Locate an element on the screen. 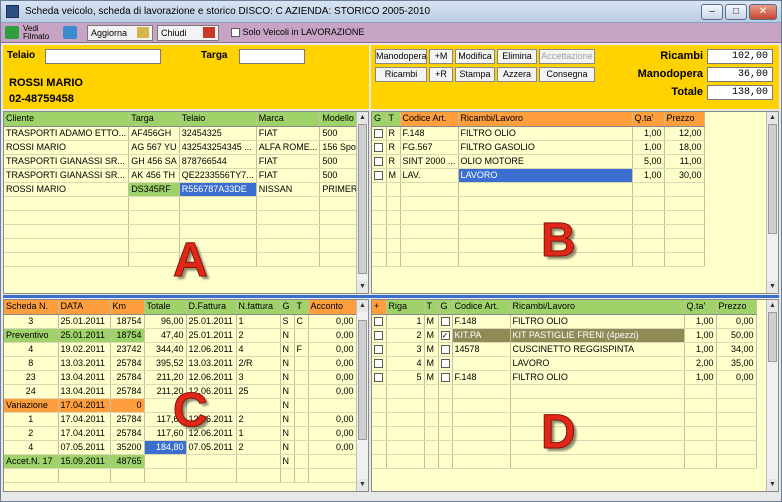 This screenshot has width=782, height=502. job-button-mplus: +M is located at coordinates (441, 56).